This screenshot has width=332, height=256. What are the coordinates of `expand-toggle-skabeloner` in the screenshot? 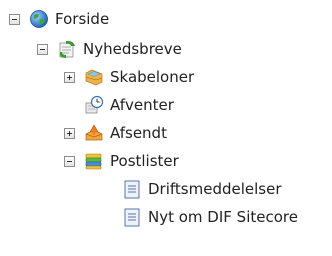 It's located at (69, 77).